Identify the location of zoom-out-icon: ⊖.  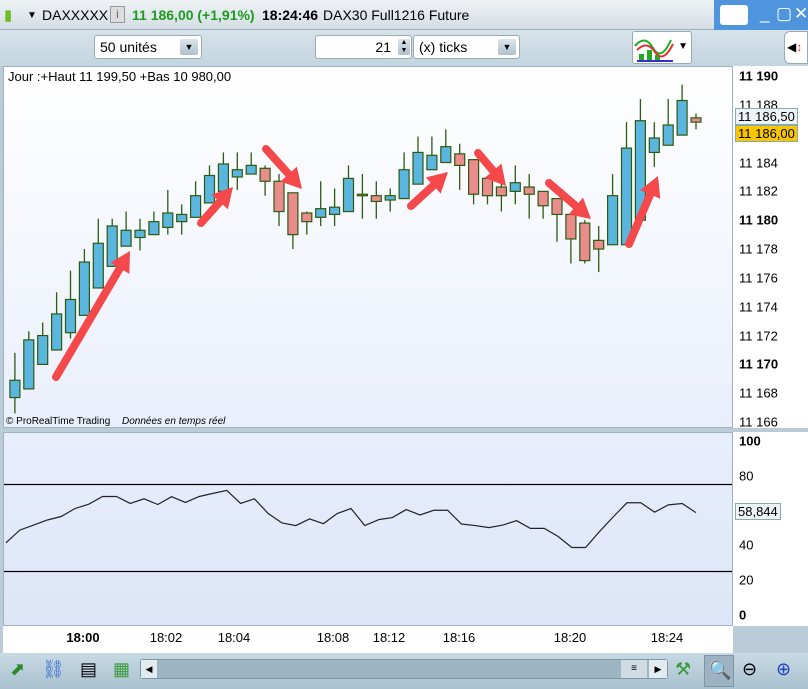
(749, 669).